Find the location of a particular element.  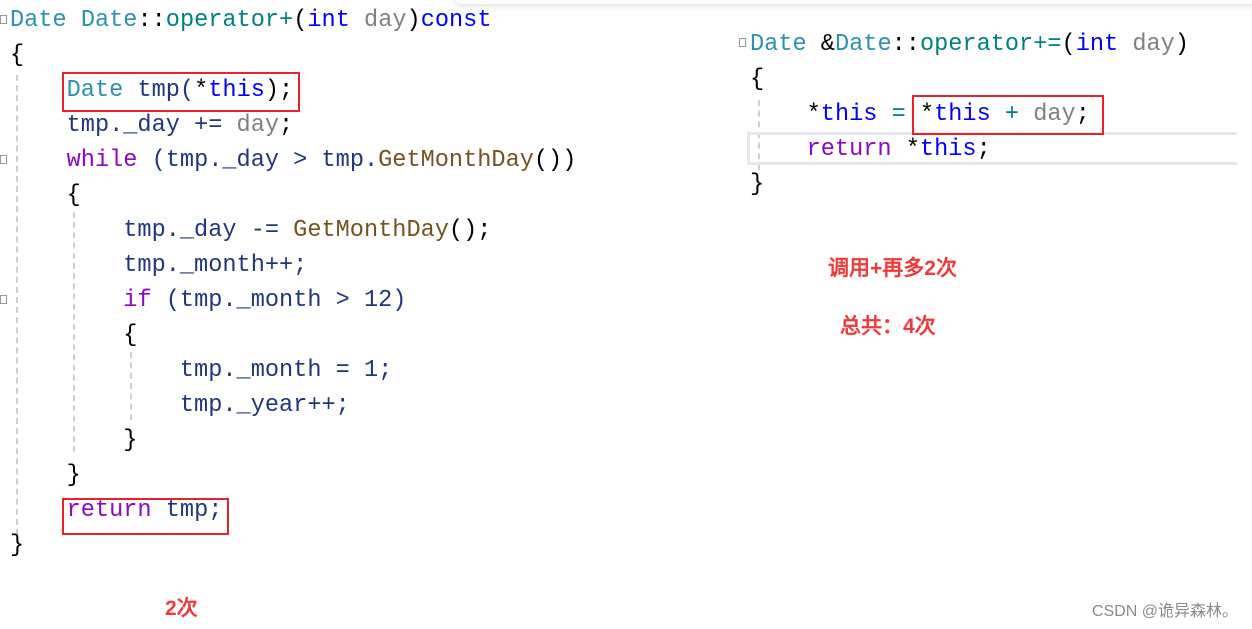

code-token: tmp._year++; is located at coordinates (180, 405).